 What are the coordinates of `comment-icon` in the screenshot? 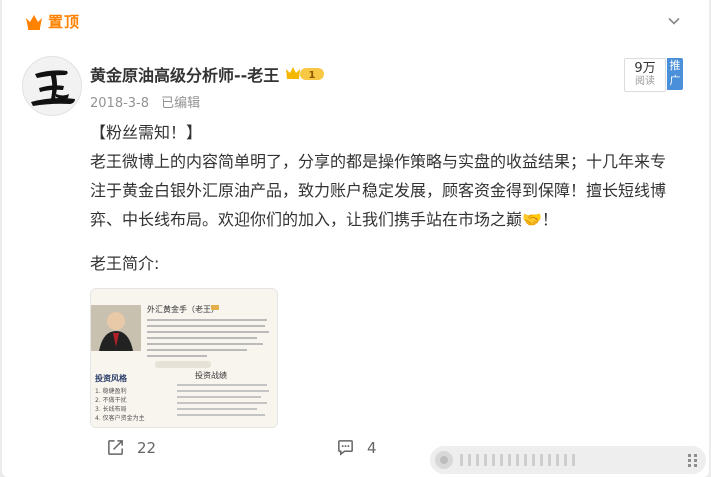 It's located at (345, 448).